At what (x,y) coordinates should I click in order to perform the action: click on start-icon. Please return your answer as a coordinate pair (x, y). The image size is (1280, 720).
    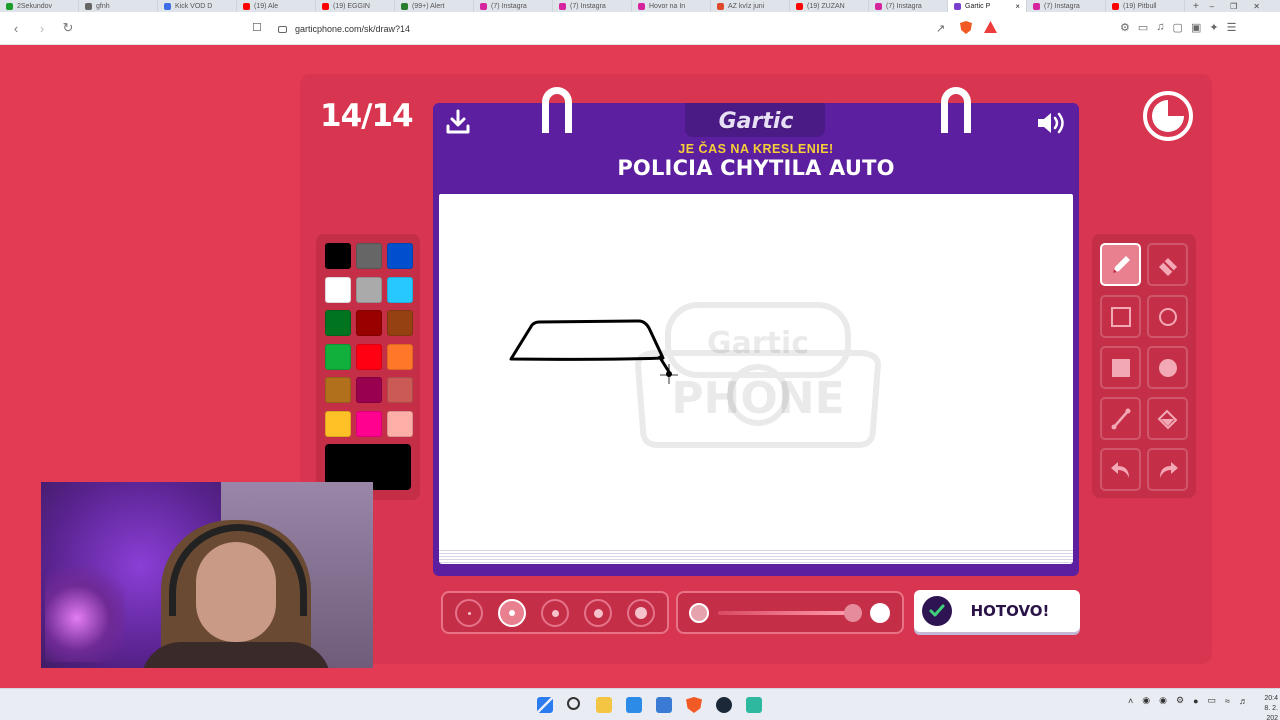
    Looking at the image, I should click on (545, 705).